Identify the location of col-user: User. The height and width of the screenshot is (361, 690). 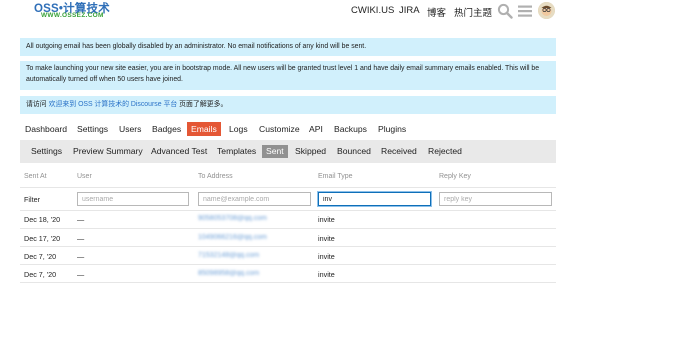
(84, 176).